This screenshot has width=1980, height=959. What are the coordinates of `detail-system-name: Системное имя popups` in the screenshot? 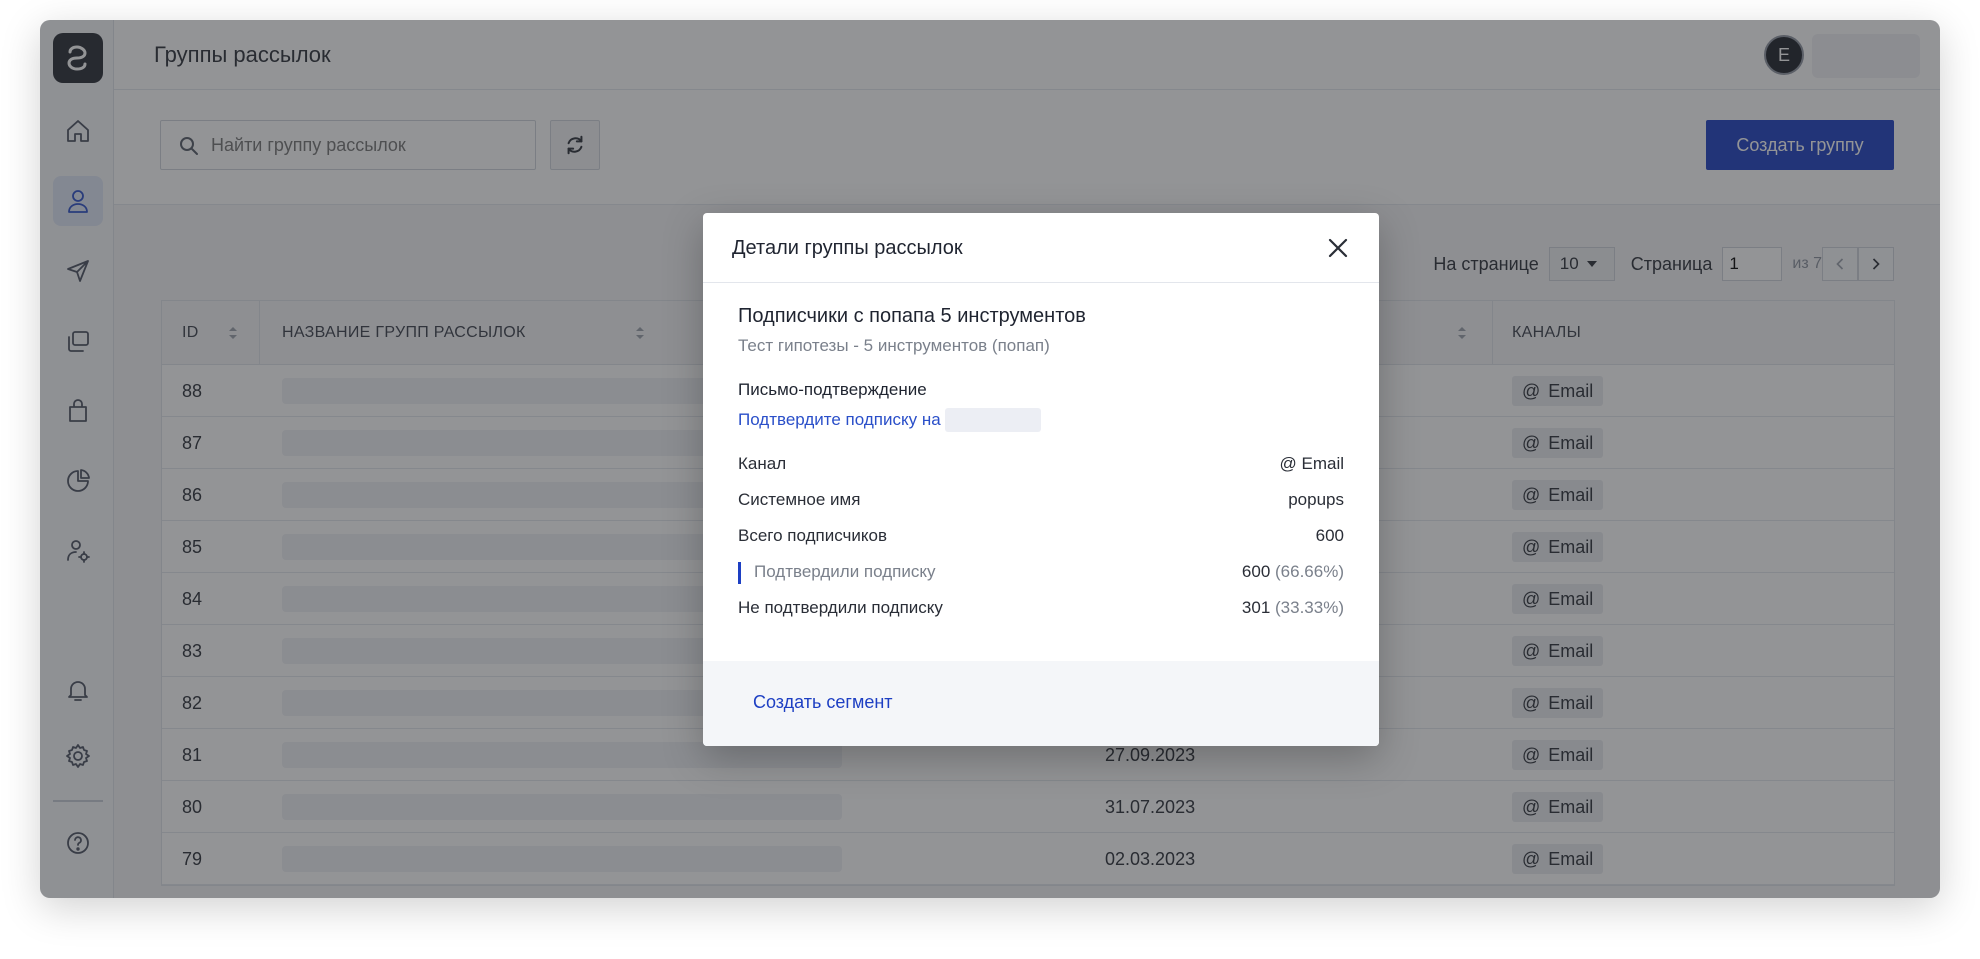 It's located at (1041, 500).